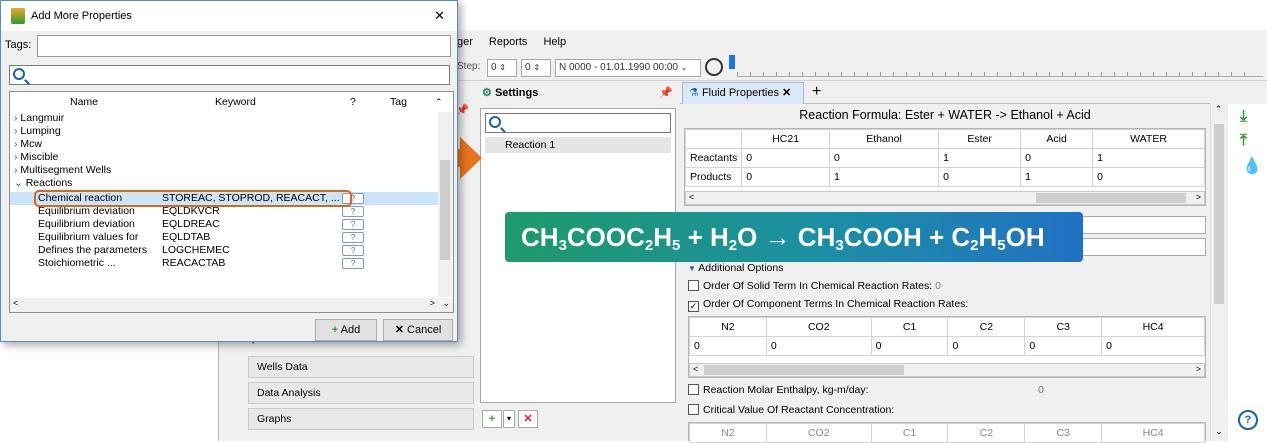  Describe the element at coordinates (947, 390) in the screenshot. I see `enthalpy-option: Reaction Molar Enthalpy, kg-m/day: 0` at that location.